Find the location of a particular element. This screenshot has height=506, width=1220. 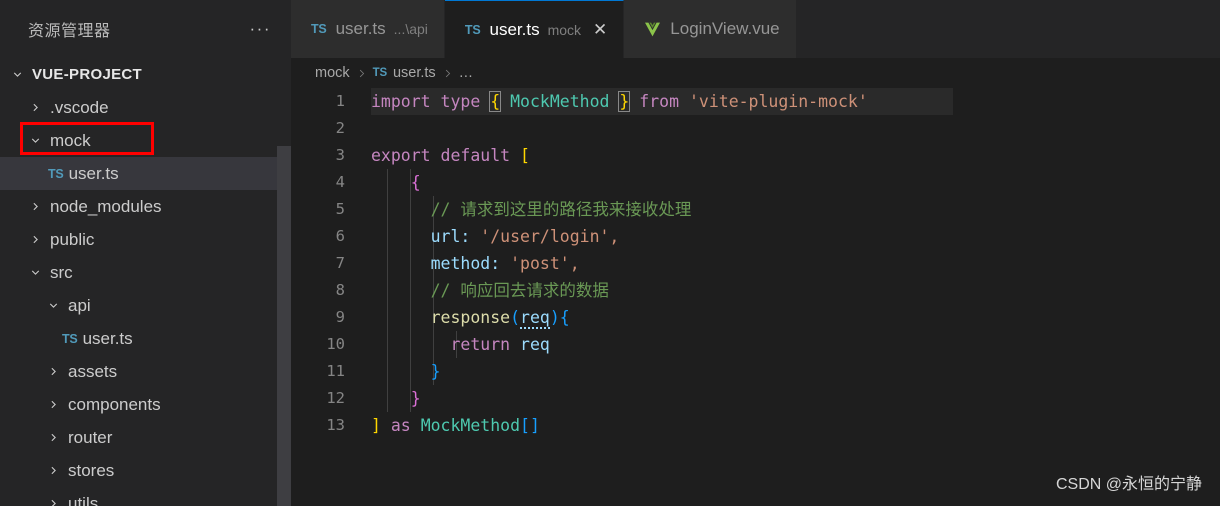

tree-item-node-modules: node_modules is located at coordinates (145, 206).